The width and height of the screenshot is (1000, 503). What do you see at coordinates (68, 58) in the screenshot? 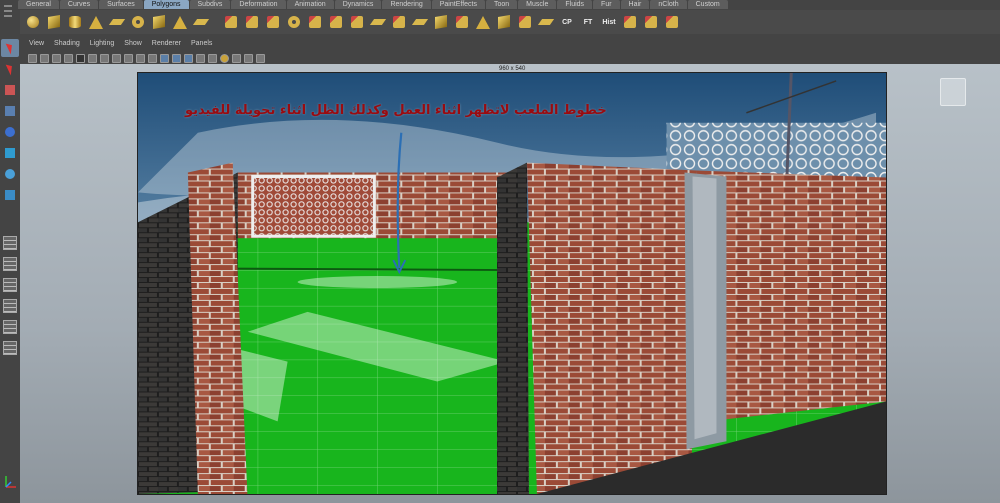
I see `image-plane-icon` at bounding box center [68, 58].